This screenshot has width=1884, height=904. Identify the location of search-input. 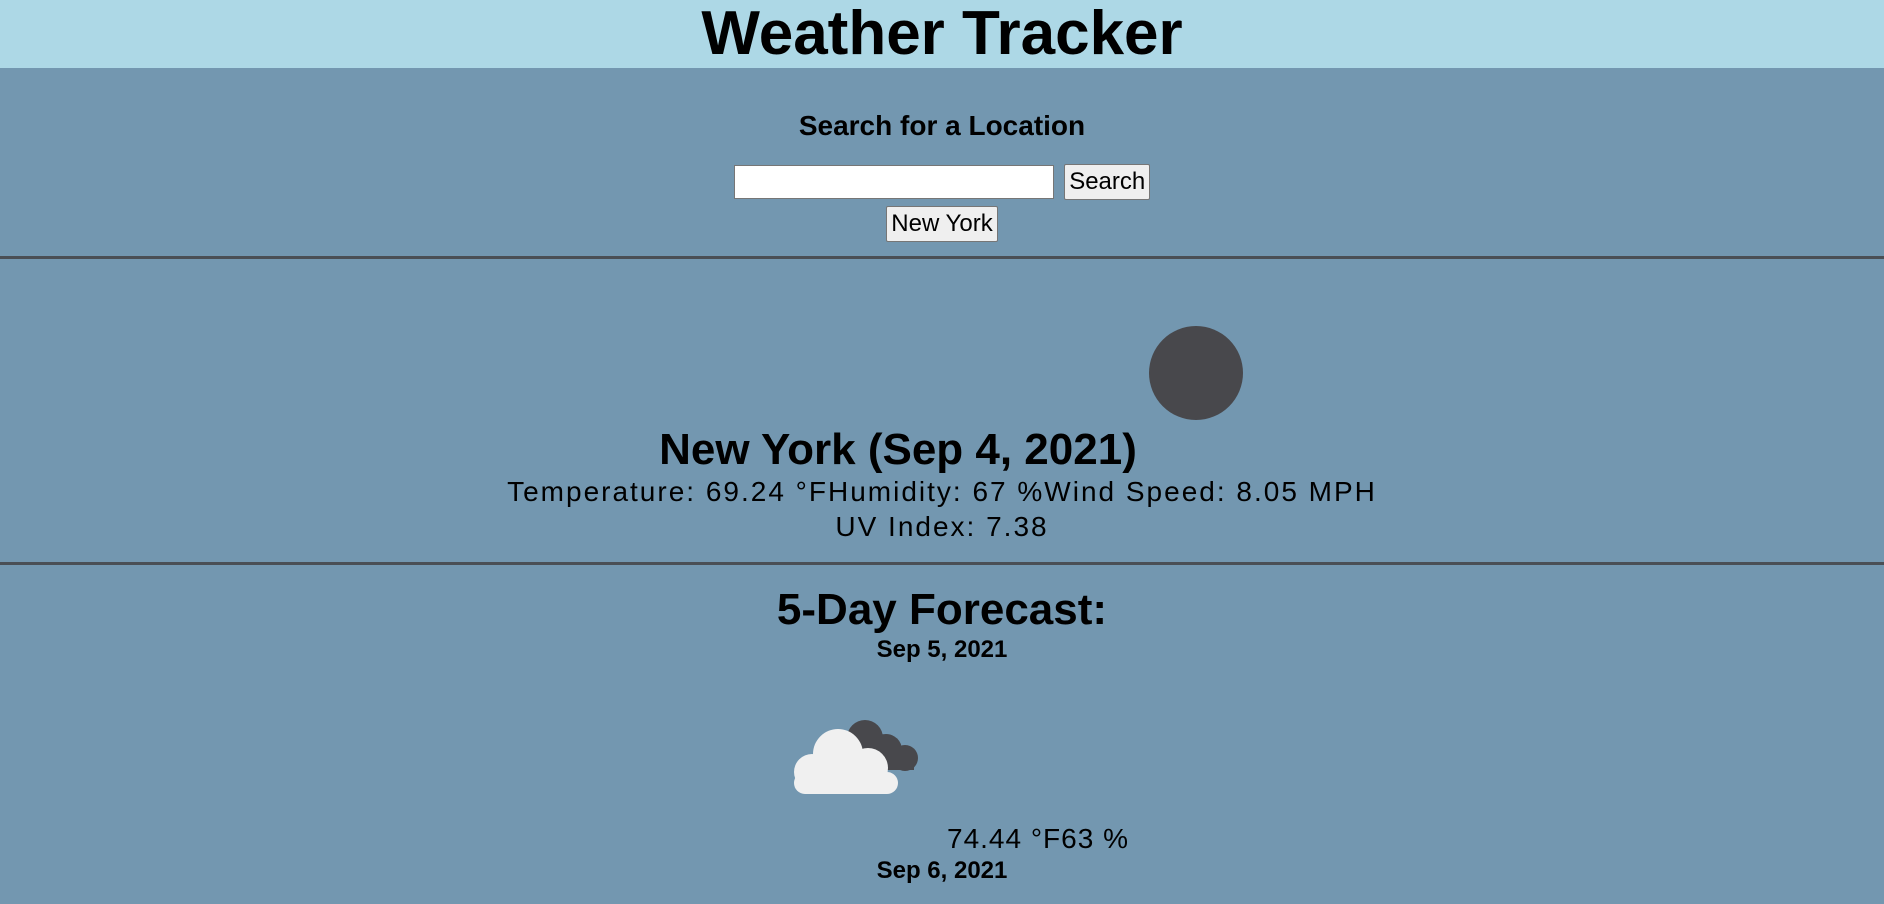
(893, 182).